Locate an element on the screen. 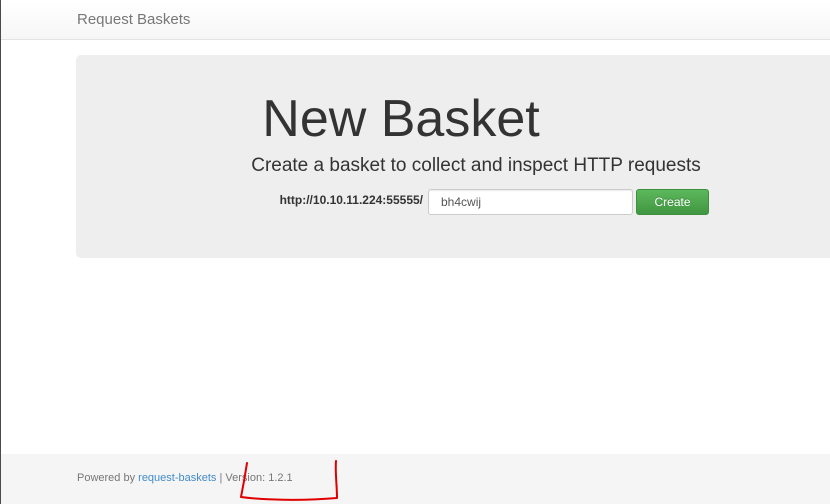 The image size is (830, 504). request-baskets-link: request-baskets is located at coordinates (177, 478).